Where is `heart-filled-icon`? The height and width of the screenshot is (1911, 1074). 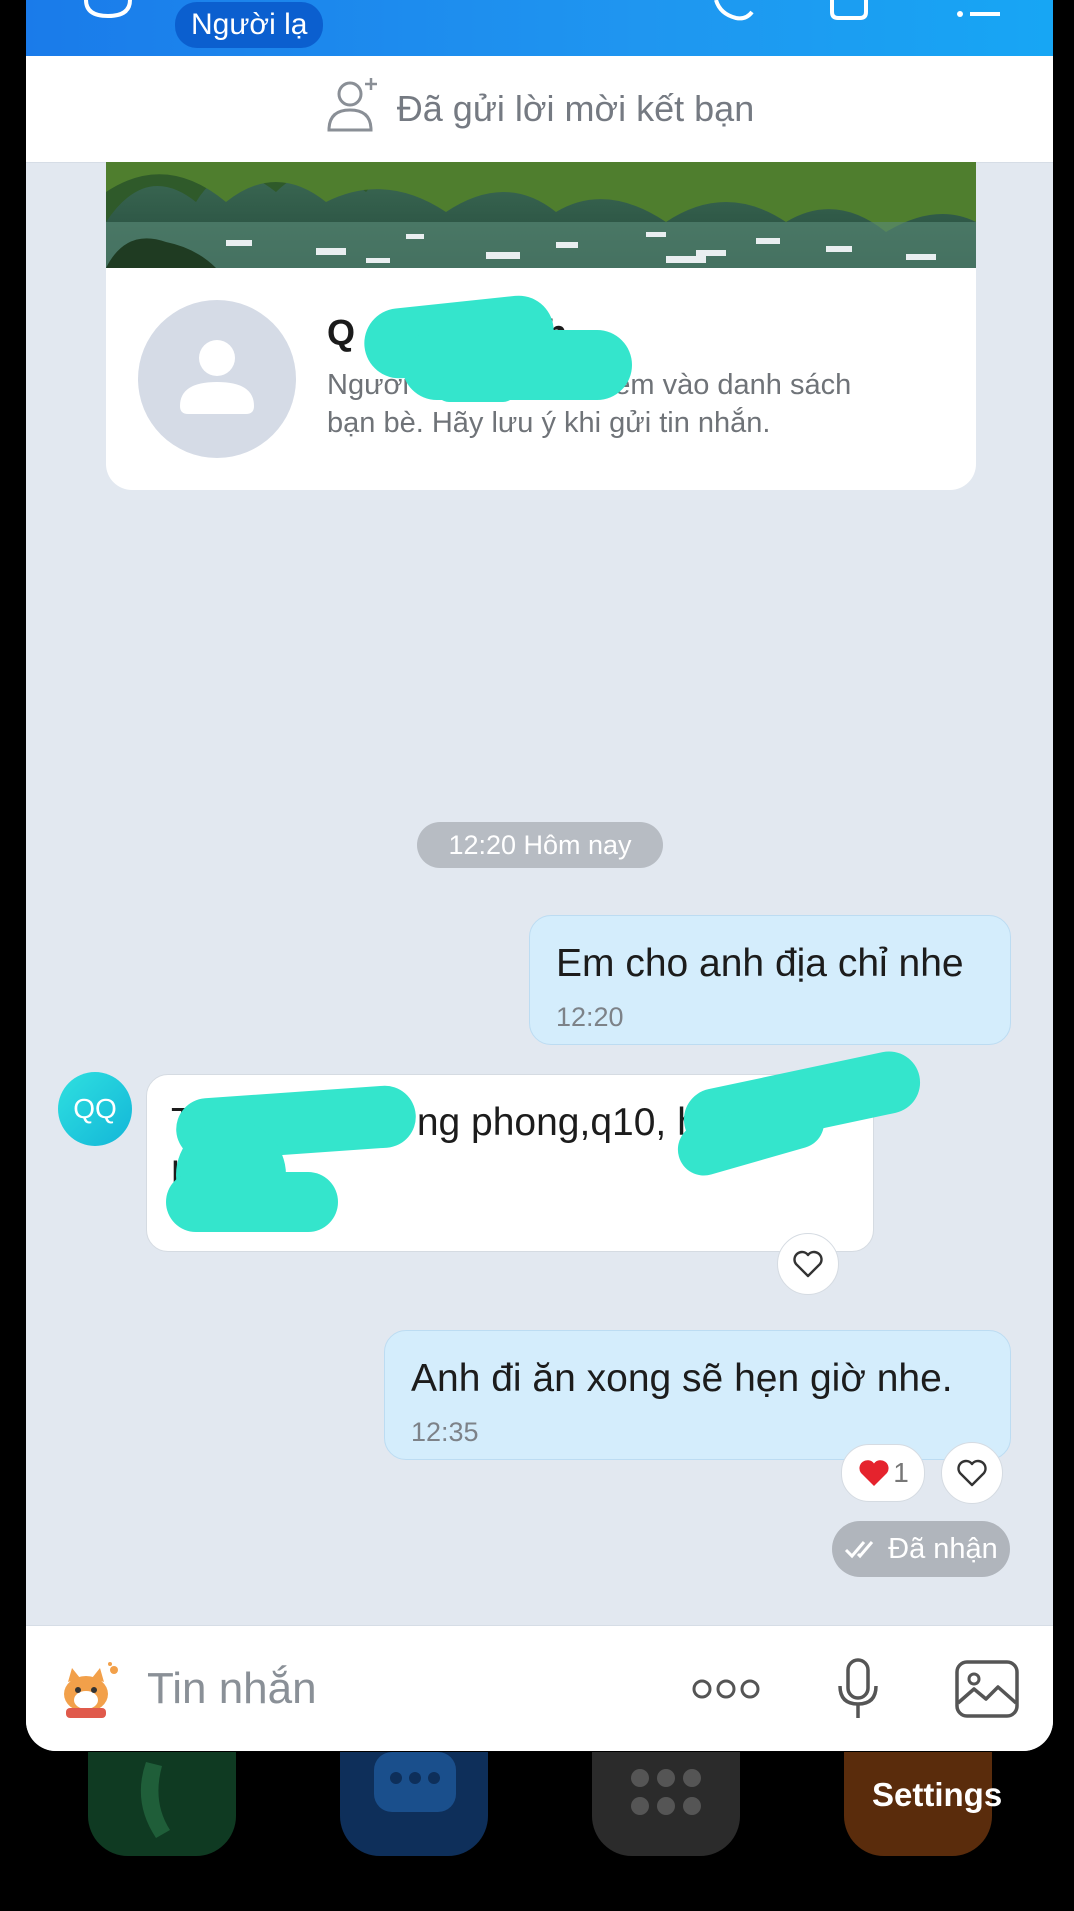 heart-filled-icon is located at coordinates (874, 1473).